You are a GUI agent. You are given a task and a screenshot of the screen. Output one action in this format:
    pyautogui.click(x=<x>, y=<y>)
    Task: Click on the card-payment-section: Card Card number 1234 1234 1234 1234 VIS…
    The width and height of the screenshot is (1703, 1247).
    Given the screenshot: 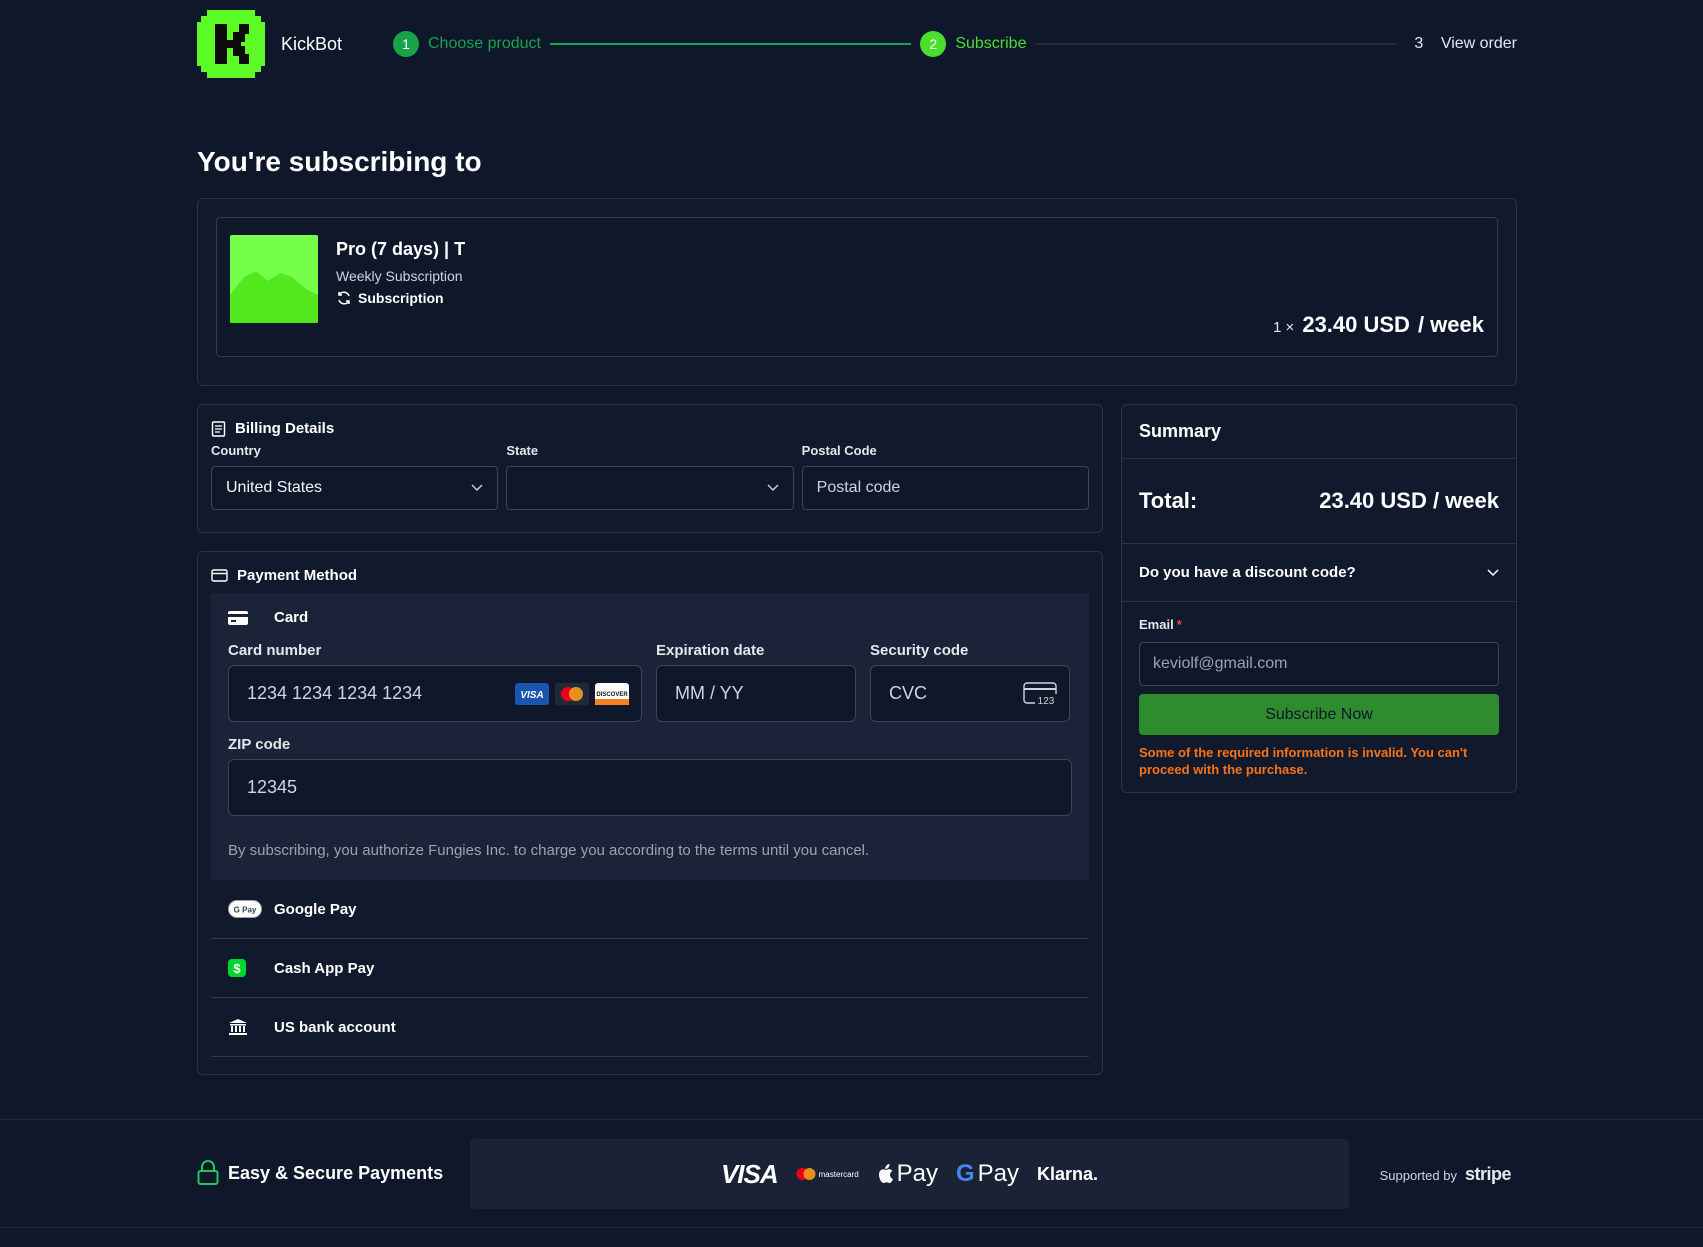 What is the action you would take?
    pyautogui.click(x=650, y=736)
    